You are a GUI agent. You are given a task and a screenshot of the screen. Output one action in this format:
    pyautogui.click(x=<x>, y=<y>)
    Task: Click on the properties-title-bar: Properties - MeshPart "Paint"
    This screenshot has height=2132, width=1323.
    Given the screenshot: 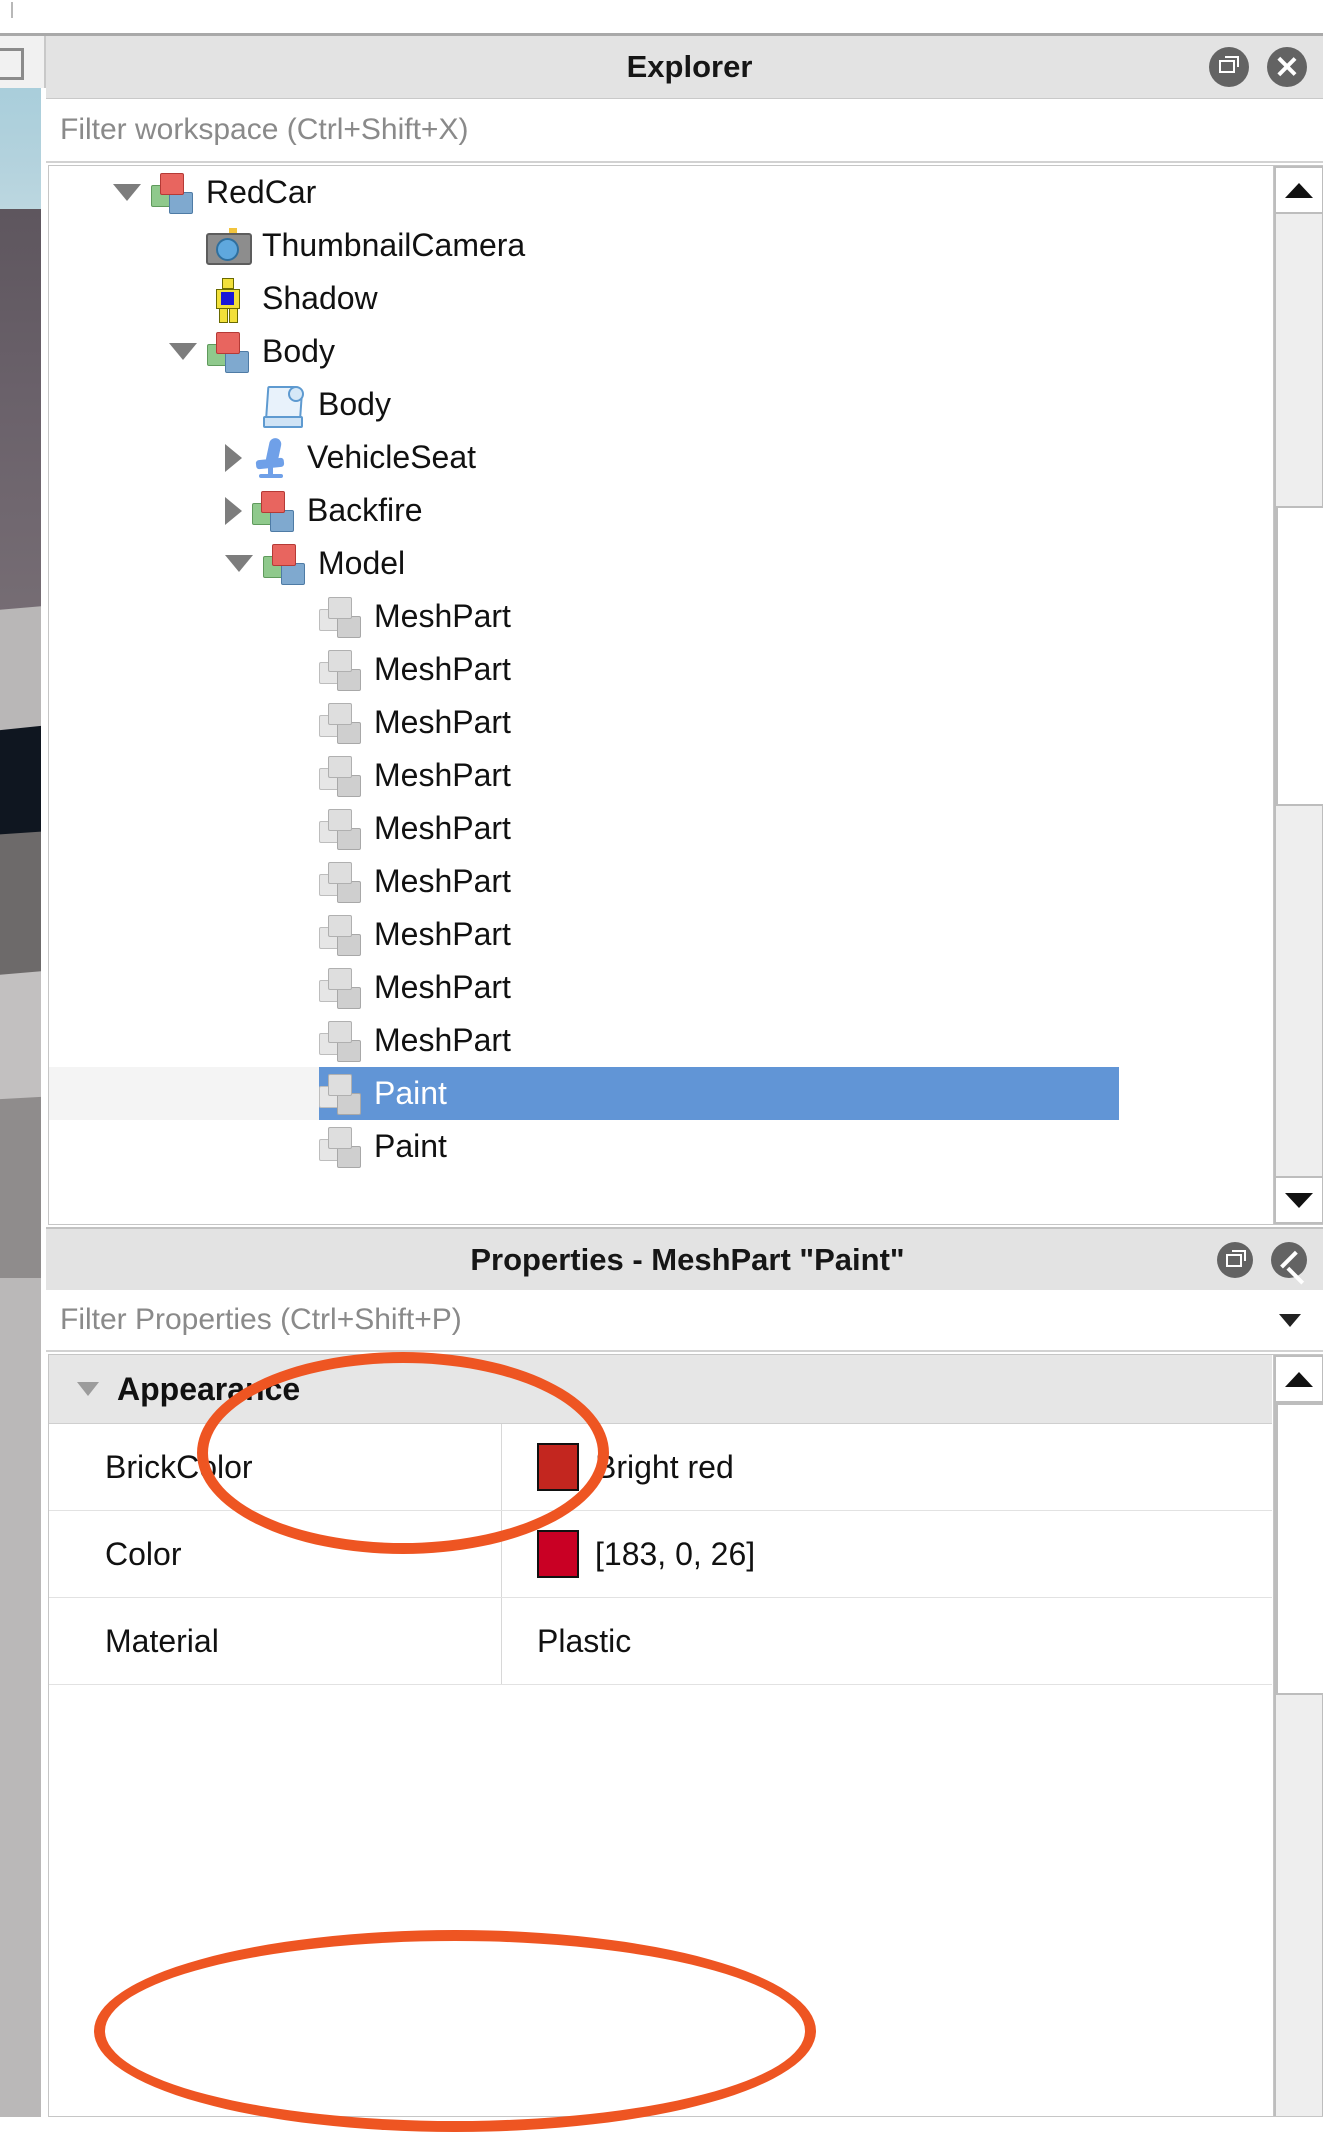 What is the action you would take?
    pyautogui.click(x=684, y=1259)
    